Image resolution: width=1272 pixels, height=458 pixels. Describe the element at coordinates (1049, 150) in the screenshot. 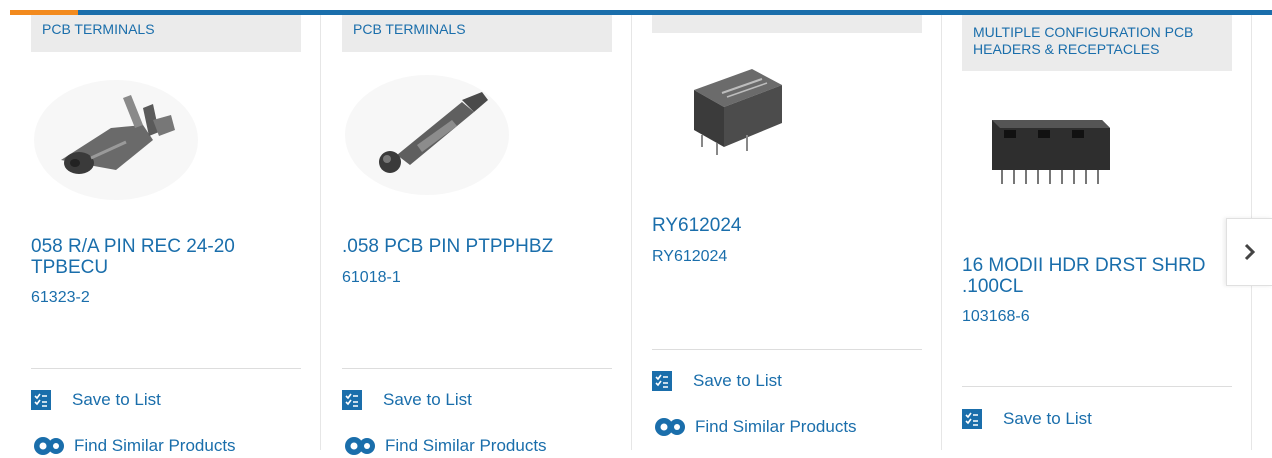

I see `header-connector-image` at that location.